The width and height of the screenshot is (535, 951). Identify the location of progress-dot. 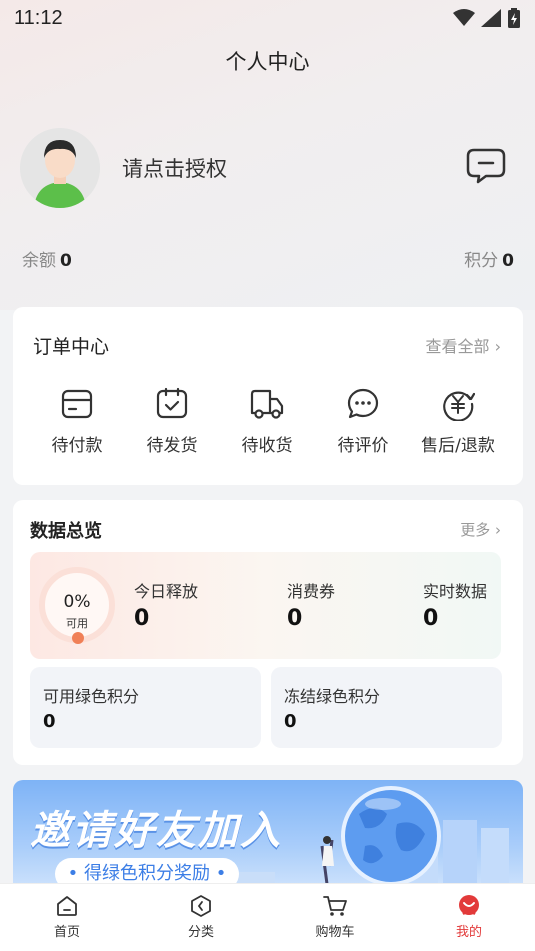
(78, 638).